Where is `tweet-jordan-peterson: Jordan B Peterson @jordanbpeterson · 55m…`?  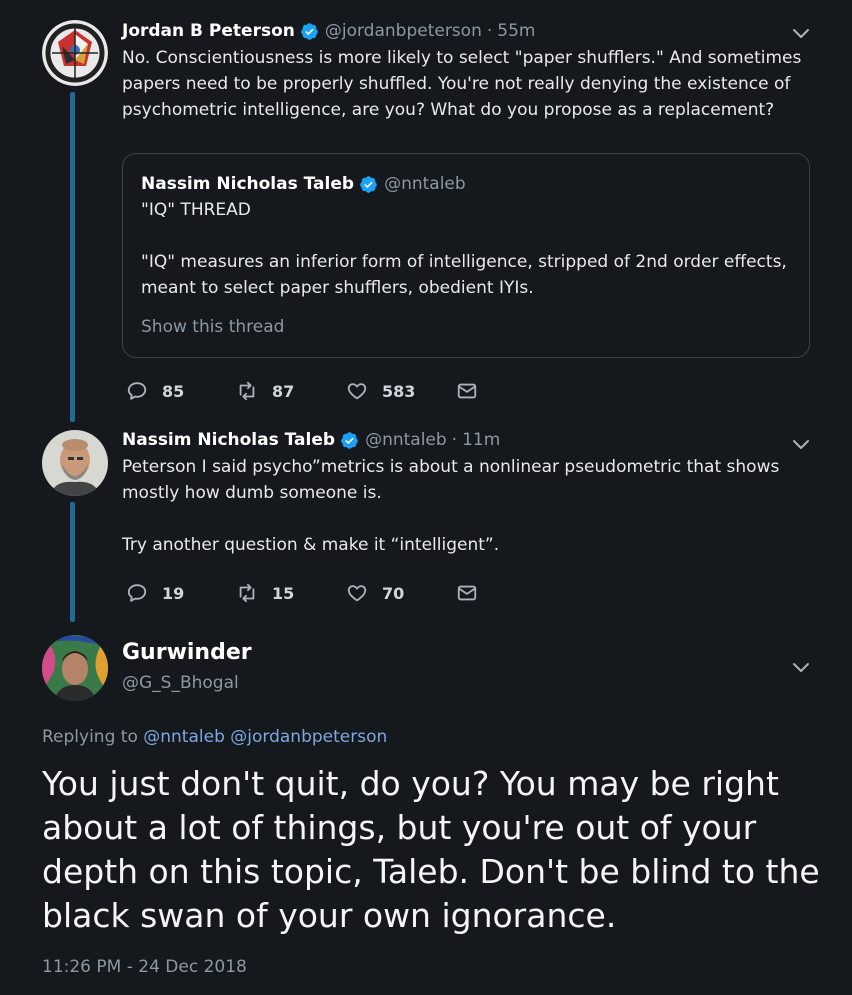 tweet-jordan-peterson: Jordan B Peterson @jordanbpeterson · 55m… is located at coordinates (472, 71).